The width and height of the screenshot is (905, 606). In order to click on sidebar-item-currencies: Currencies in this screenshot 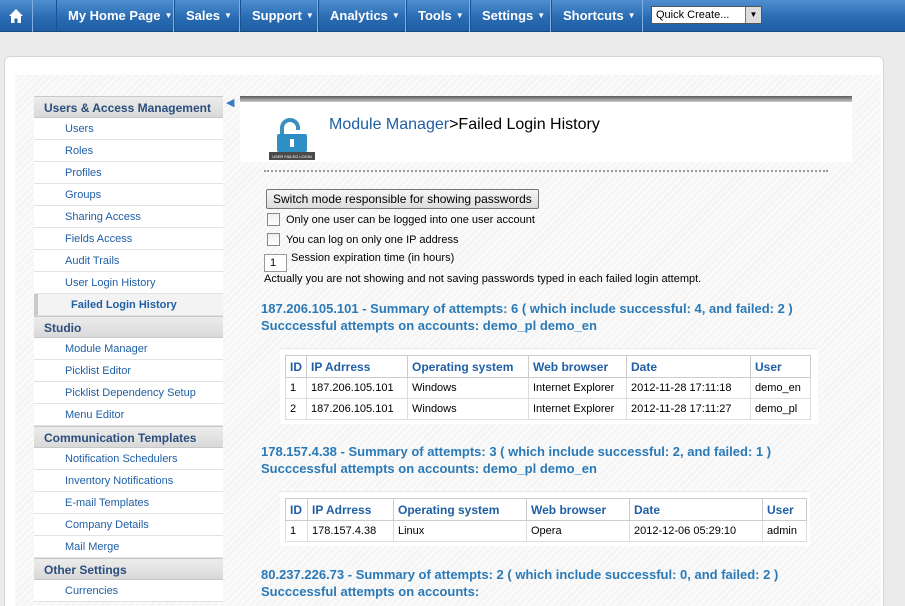, I will do `click(128, 591)`.